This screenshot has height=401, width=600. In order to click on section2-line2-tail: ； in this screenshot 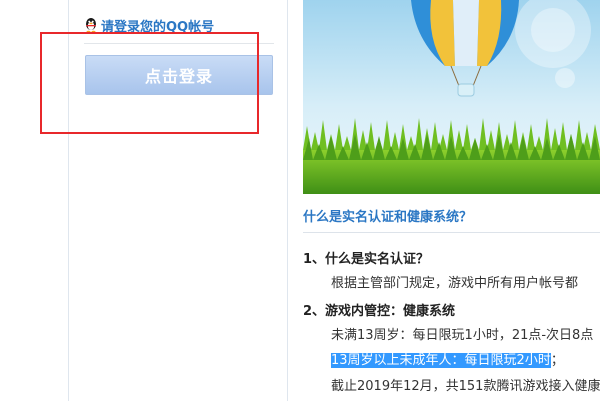, I will do `click(557, 360)`.